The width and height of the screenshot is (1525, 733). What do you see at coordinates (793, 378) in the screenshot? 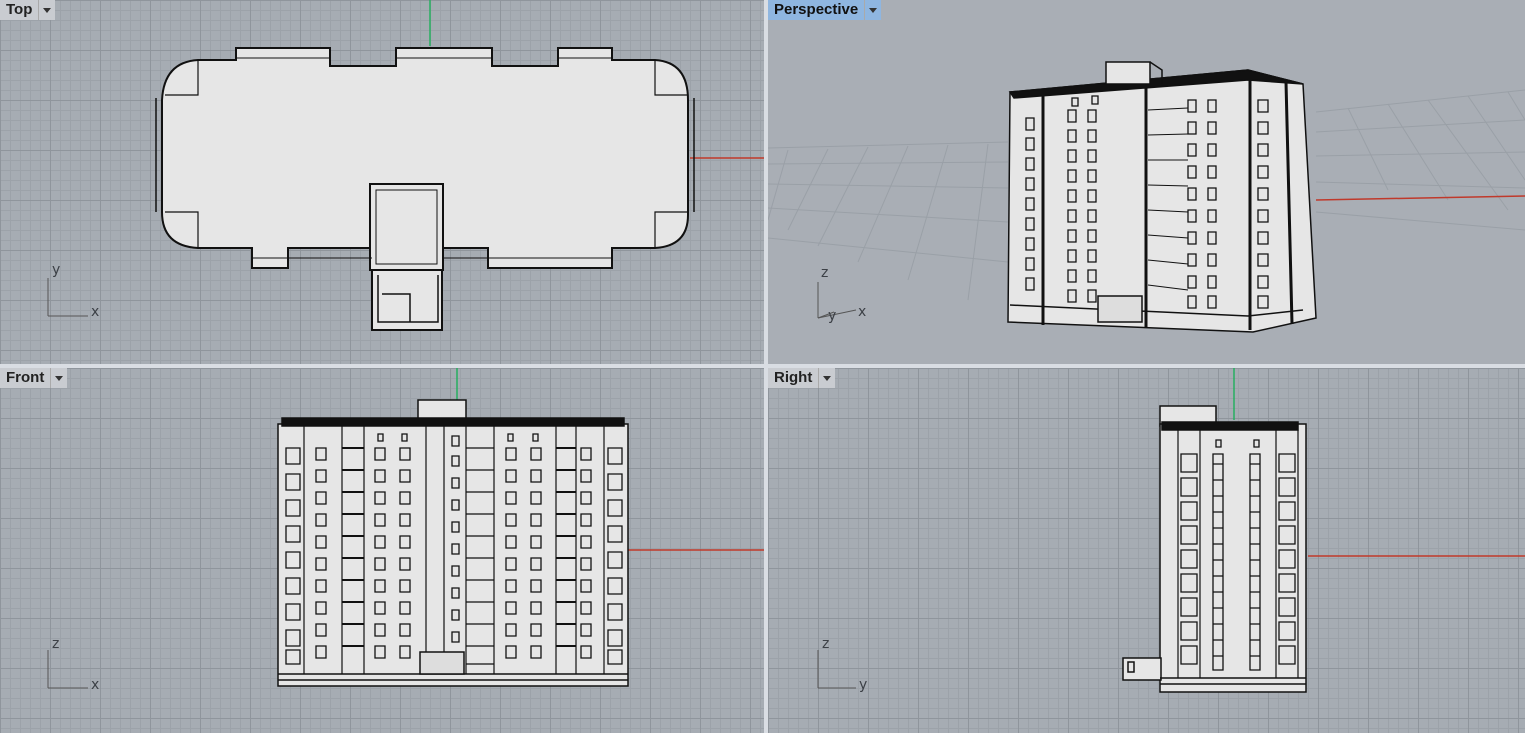
I see `viewport-title-label: Right` at bounding box center [793, 378].